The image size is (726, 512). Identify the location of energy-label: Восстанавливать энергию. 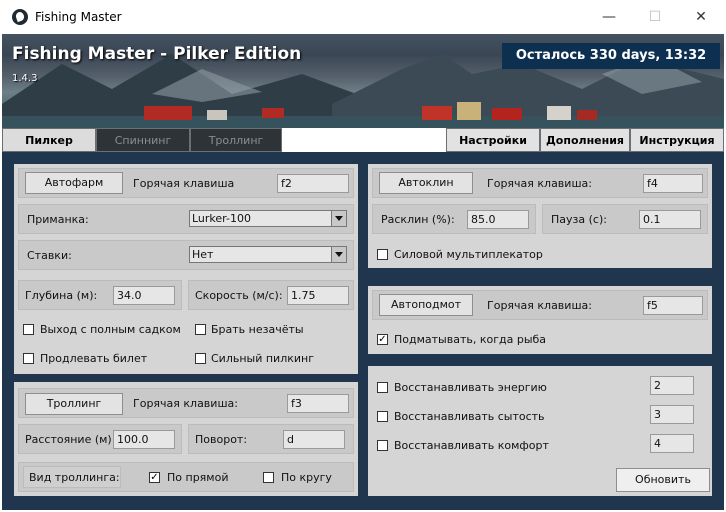
(470, 387).